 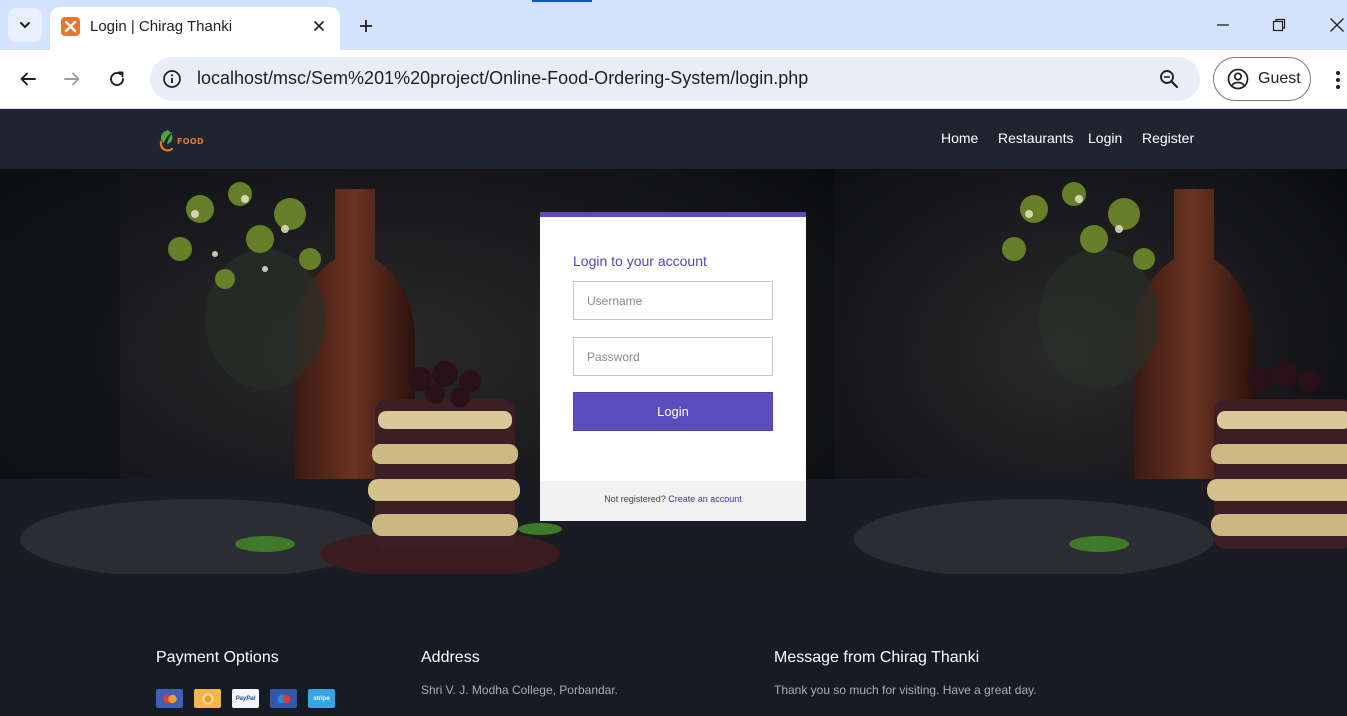 I want to click on zoom-icon, so click(x=1169, y=79).